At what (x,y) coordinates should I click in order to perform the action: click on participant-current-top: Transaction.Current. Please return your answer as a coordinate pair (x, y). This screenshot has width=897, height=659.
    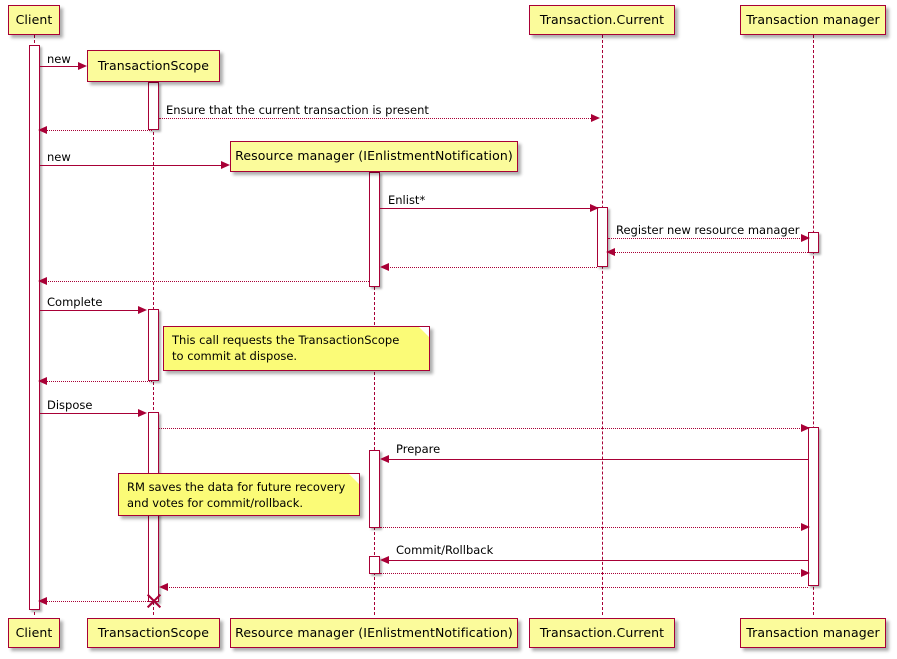
    Looking at the image, I should click on (602, 20).